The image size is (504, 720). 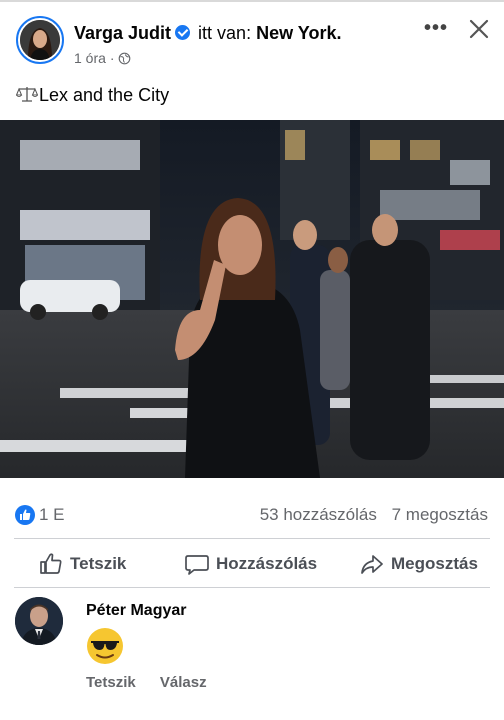 What do you see at coordinates (136, 611) in the screenshot?
I see `commenter-name: Péter Magyar` at bounding box center [136, 611].